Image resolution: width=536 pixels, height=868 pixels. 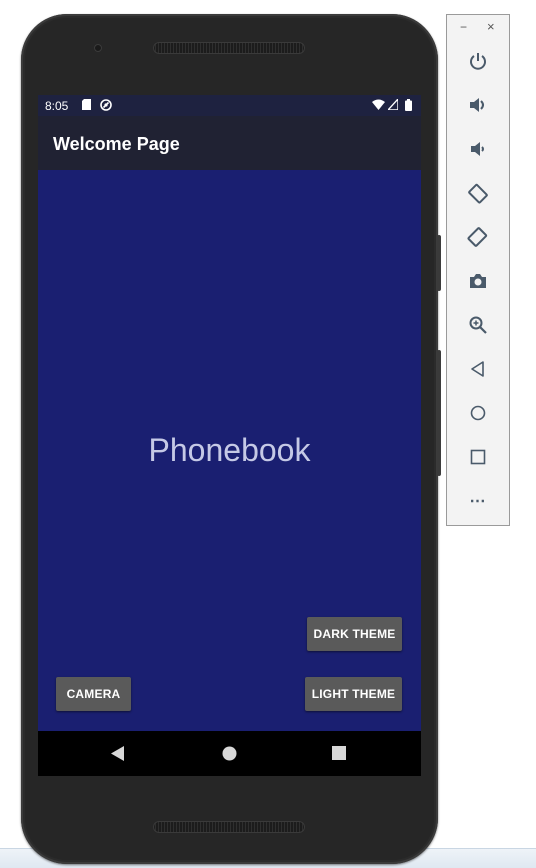 I want to click on bottom-speaker, so click(x=229, y=827).